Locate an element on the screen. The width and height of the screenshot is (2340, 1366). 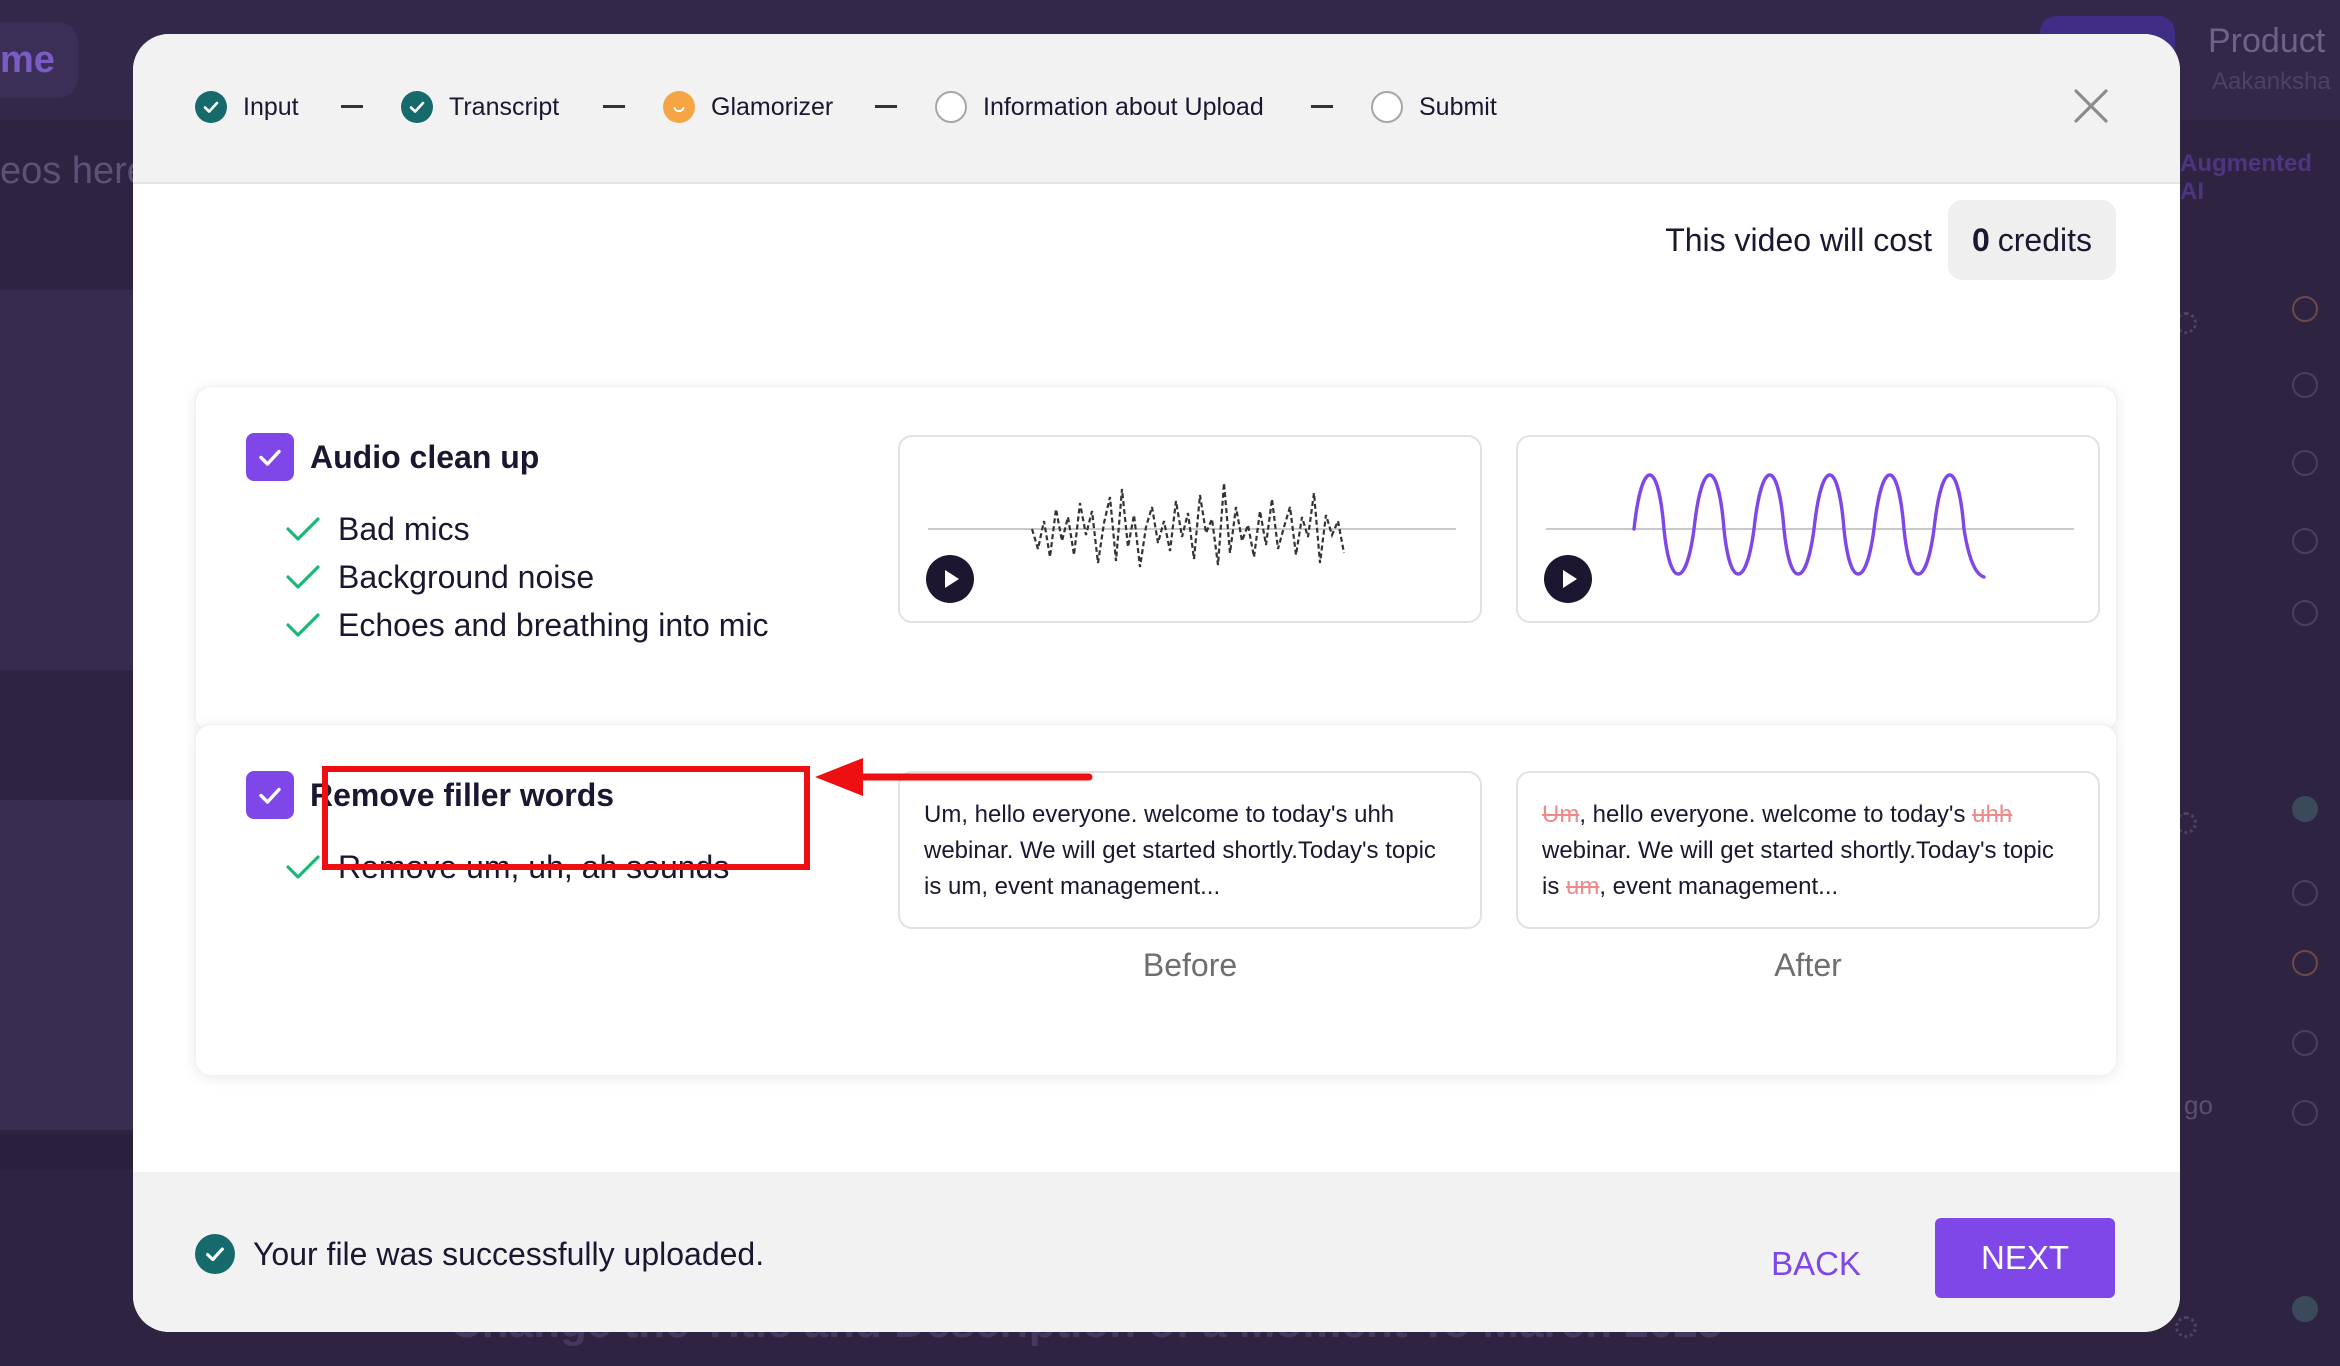
audio-cleanup-toggle: Audio clean up is located at coordinates (392, 457).